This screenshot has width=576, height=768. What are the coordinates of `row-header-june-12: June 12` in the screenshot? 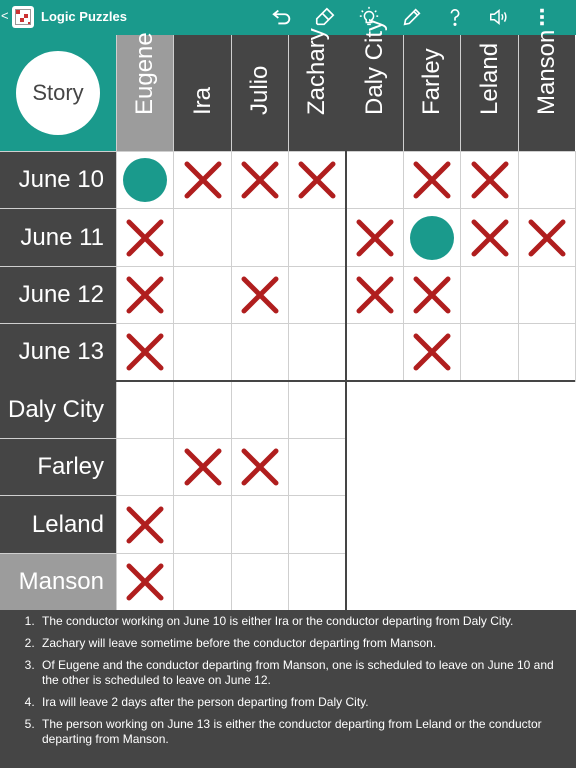 It's located at (58, 294).